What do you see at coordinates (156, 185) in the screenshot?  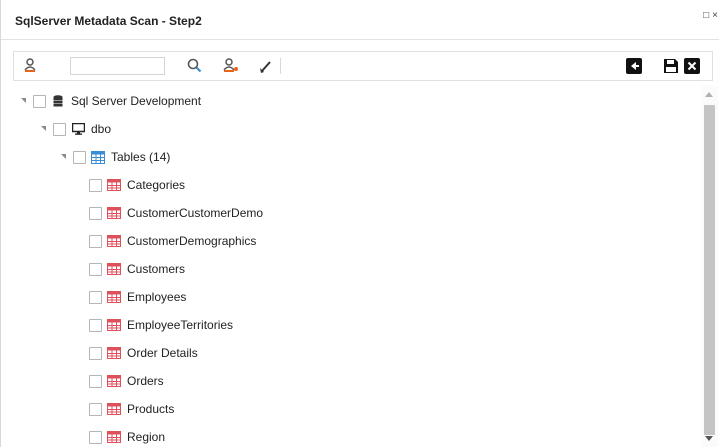 I see `table-label: Categories` at bounding box center [156, 185].